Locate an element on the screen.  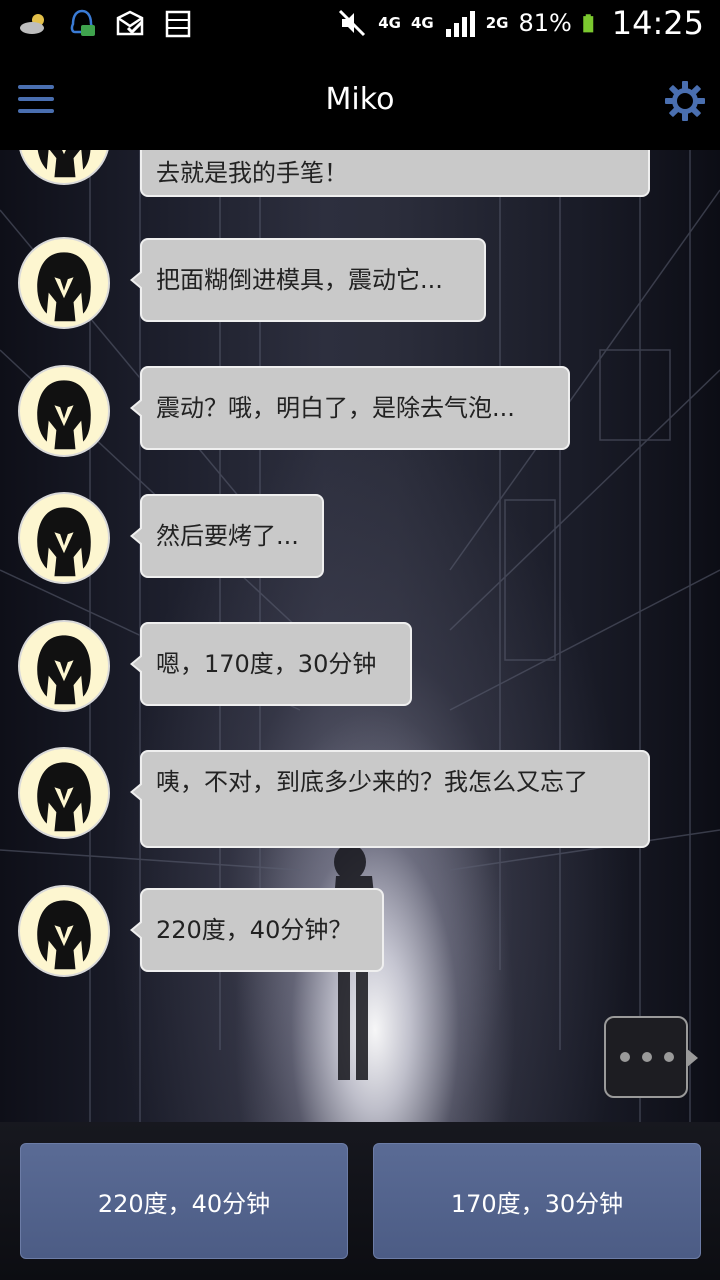
choice-button-1: 220度，40分钟 is located at coordinates (184, 1201).